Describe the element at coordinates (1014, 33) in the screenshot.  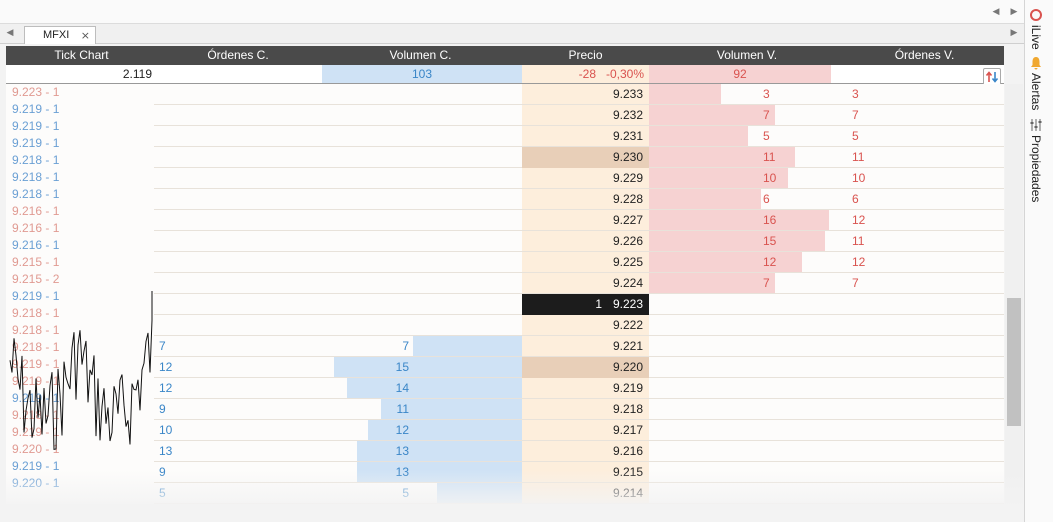
I see `tab-scroll-right-icon: ▶` at that location.